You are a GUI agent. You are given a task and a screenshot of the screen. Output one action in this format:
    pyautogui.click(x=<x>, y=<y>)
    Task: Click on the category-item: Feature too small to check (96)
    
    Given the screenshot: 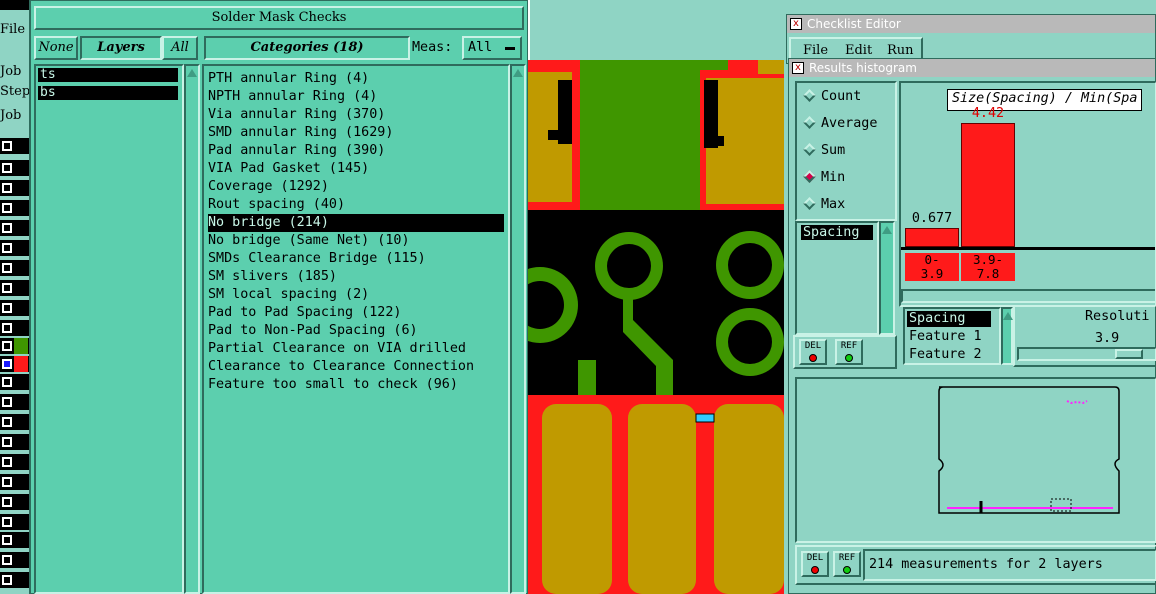 What is the action you would take?
    pyautogui.click(x=356, y=385)
    